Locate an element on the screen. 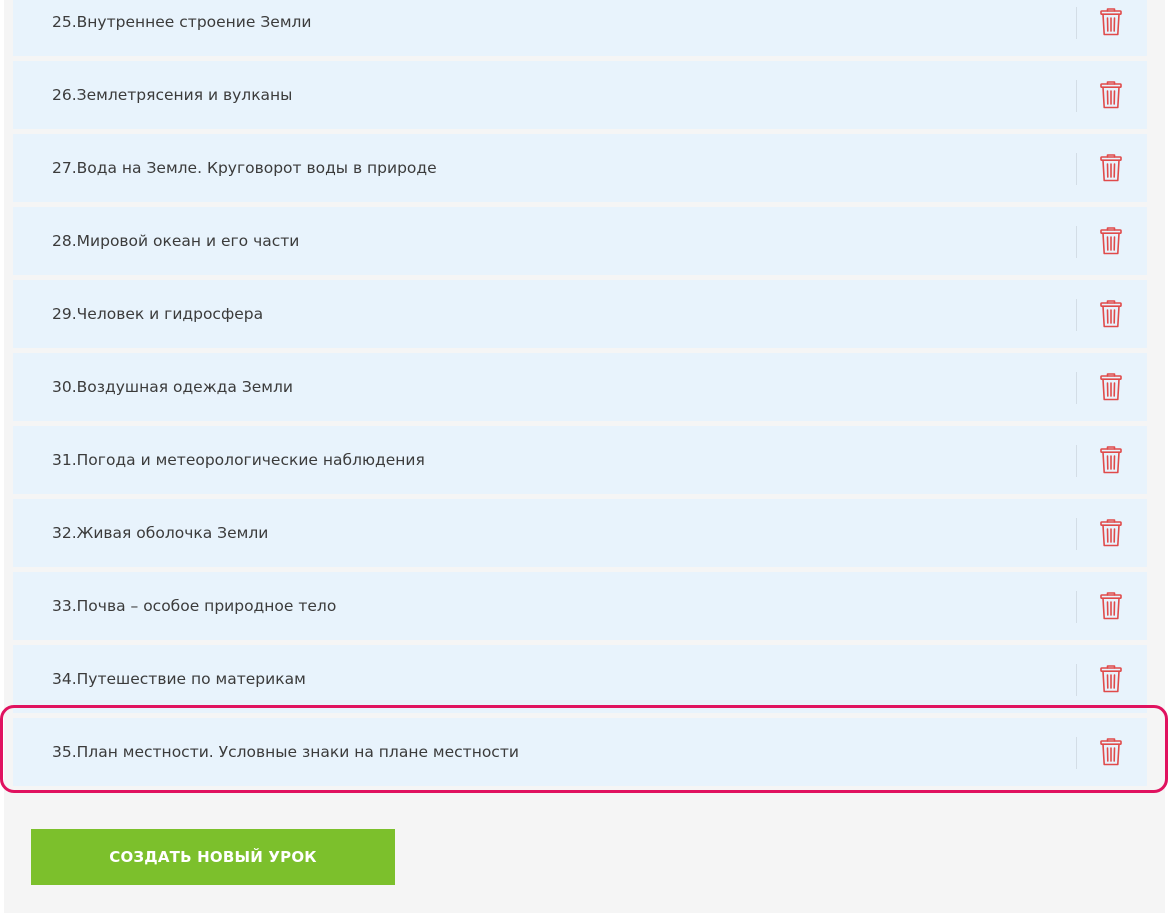 The width and height of the screenshot is (1171, 913). lesson-row: 25.Внутреннее строение Земли is located at coordinates (580, 28).